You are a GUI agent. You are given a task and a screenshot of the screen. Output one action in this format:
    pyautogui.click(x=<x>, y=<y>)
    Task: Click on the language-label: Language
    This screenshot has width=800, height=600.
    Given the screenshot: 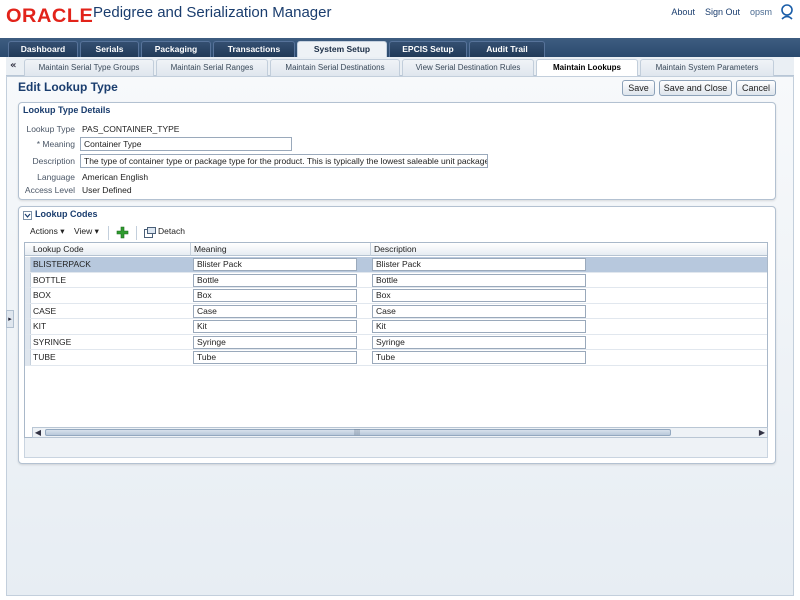 What is the action you would take?
    pyautogui.click(x=56, y=177)
    